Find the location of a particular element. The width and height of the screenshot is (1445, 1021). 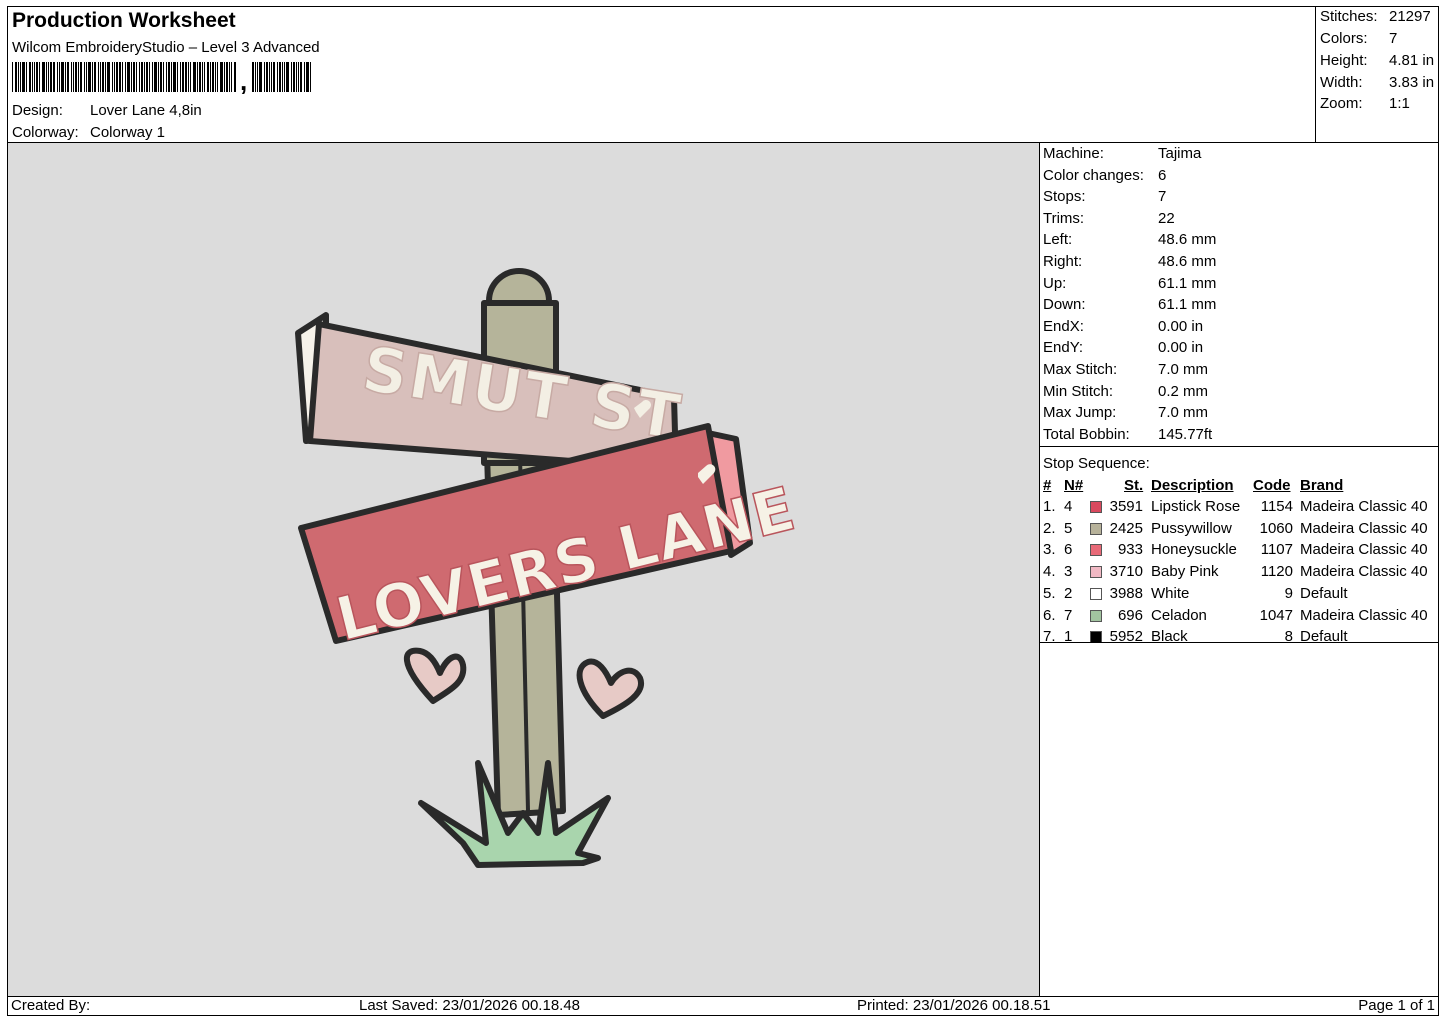

row-code: 1120 is located at coordinates (1276, 572).